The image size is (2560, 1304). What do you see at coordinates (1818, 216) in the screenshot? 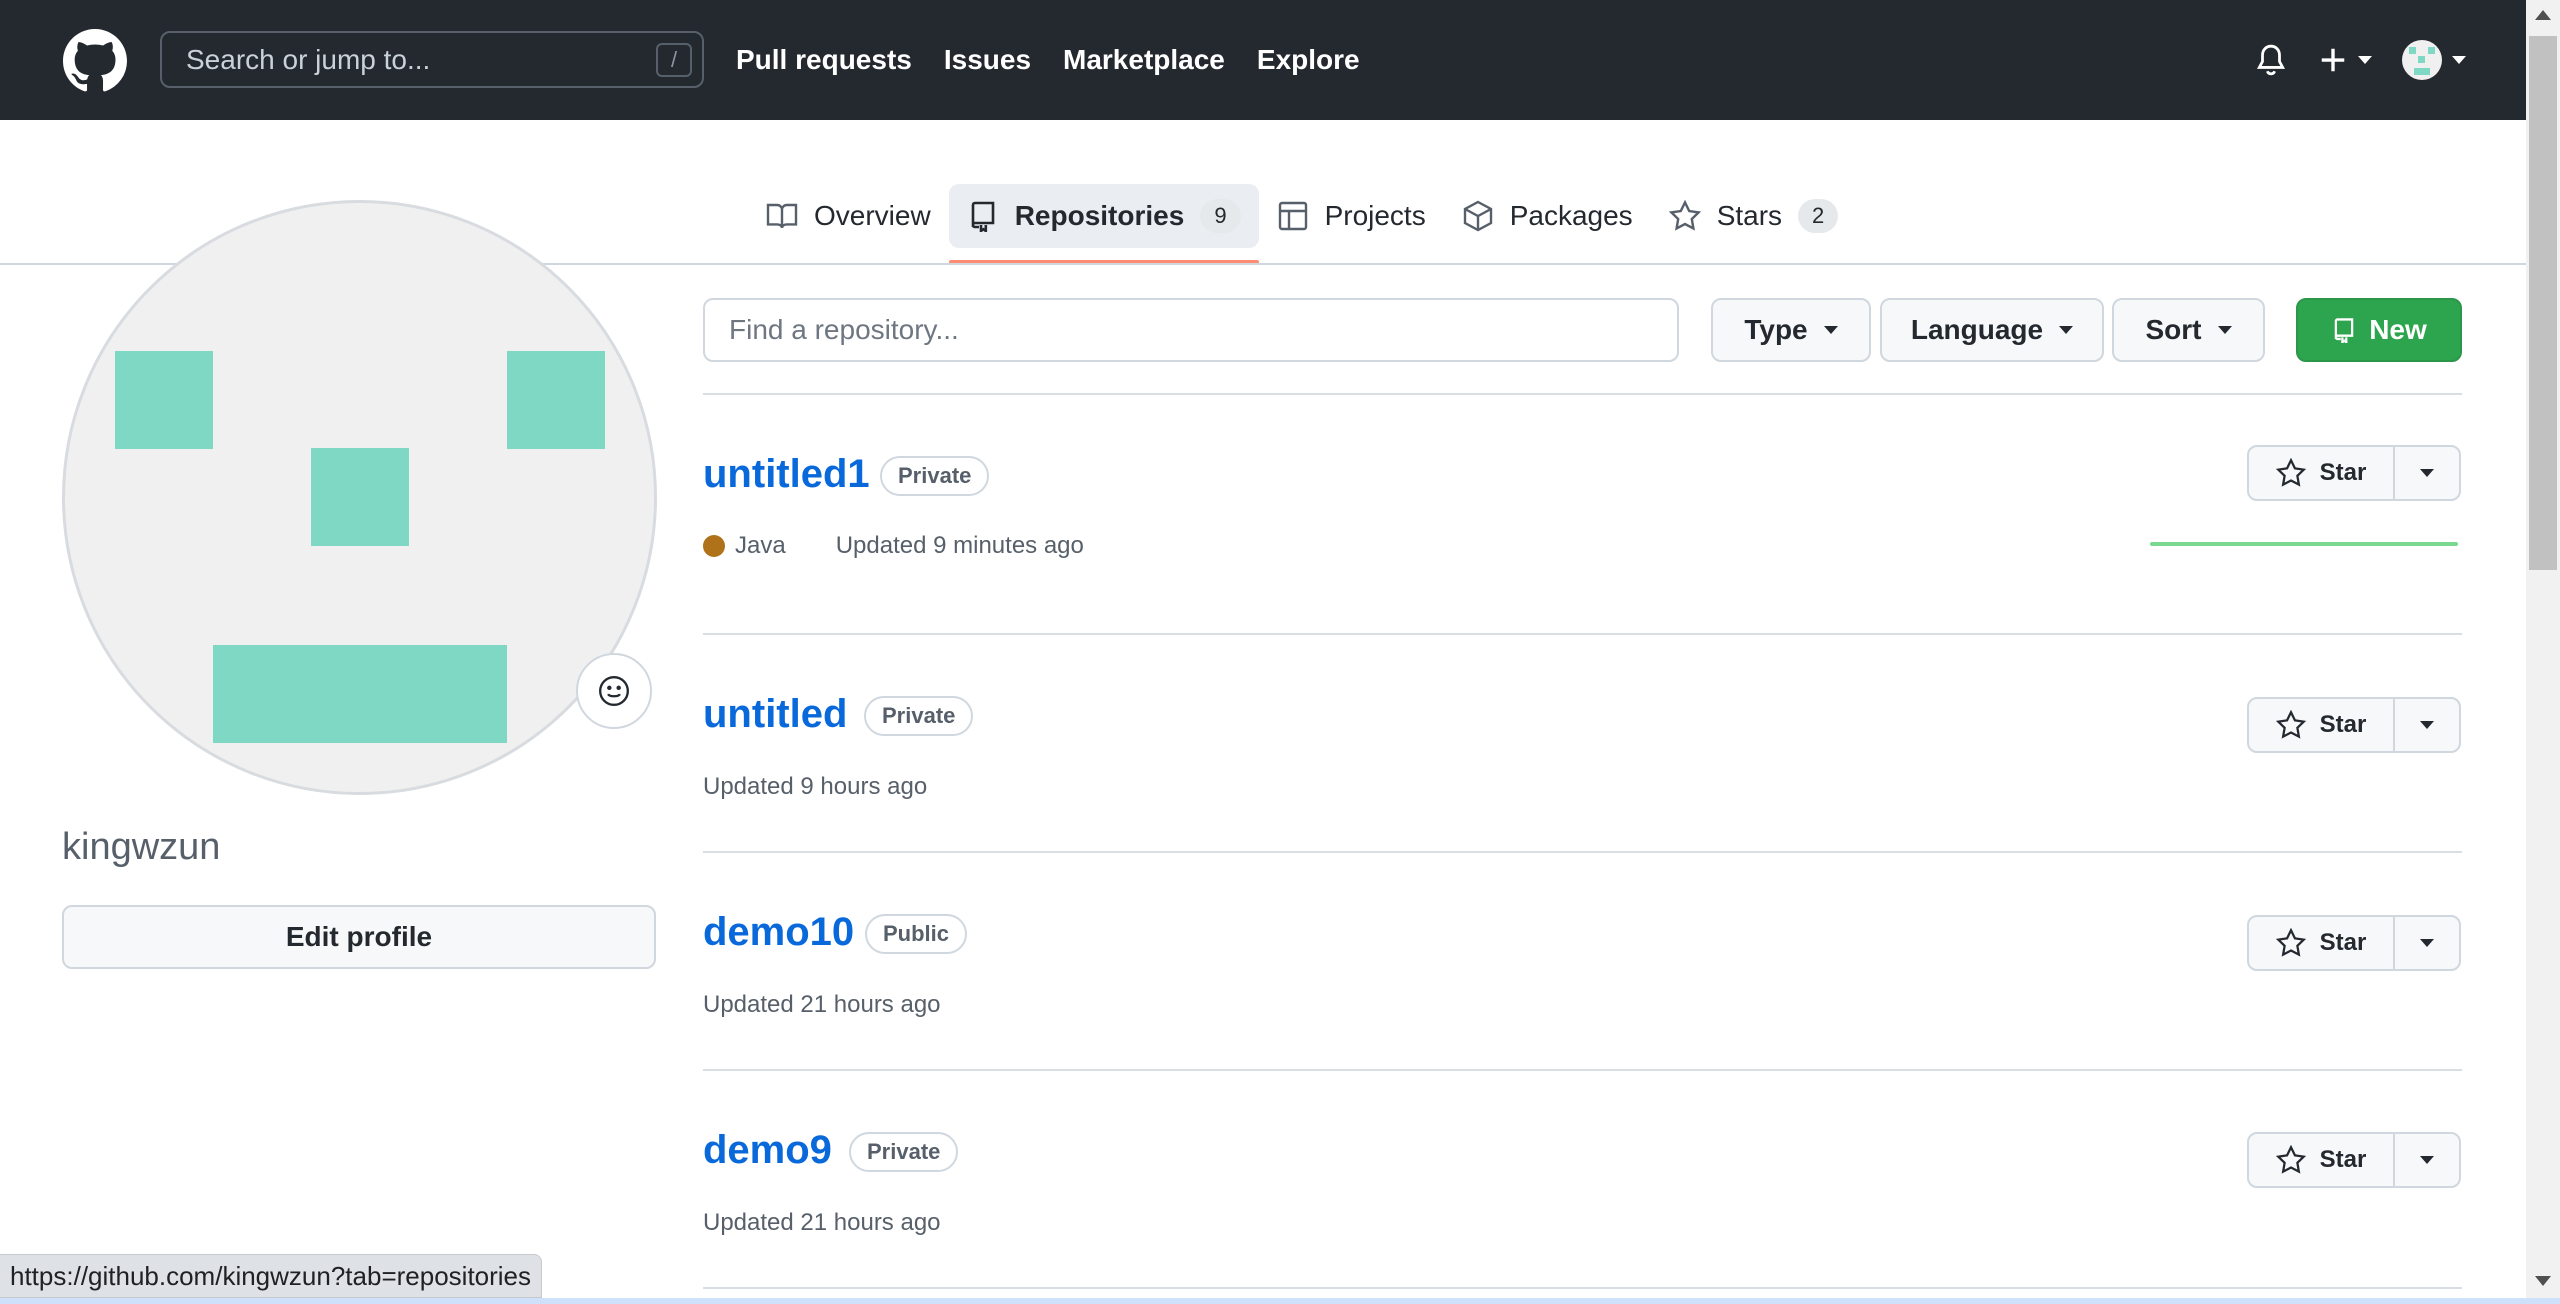
I see `stars-count-badge: 2` at bounding box center [1818, 216].